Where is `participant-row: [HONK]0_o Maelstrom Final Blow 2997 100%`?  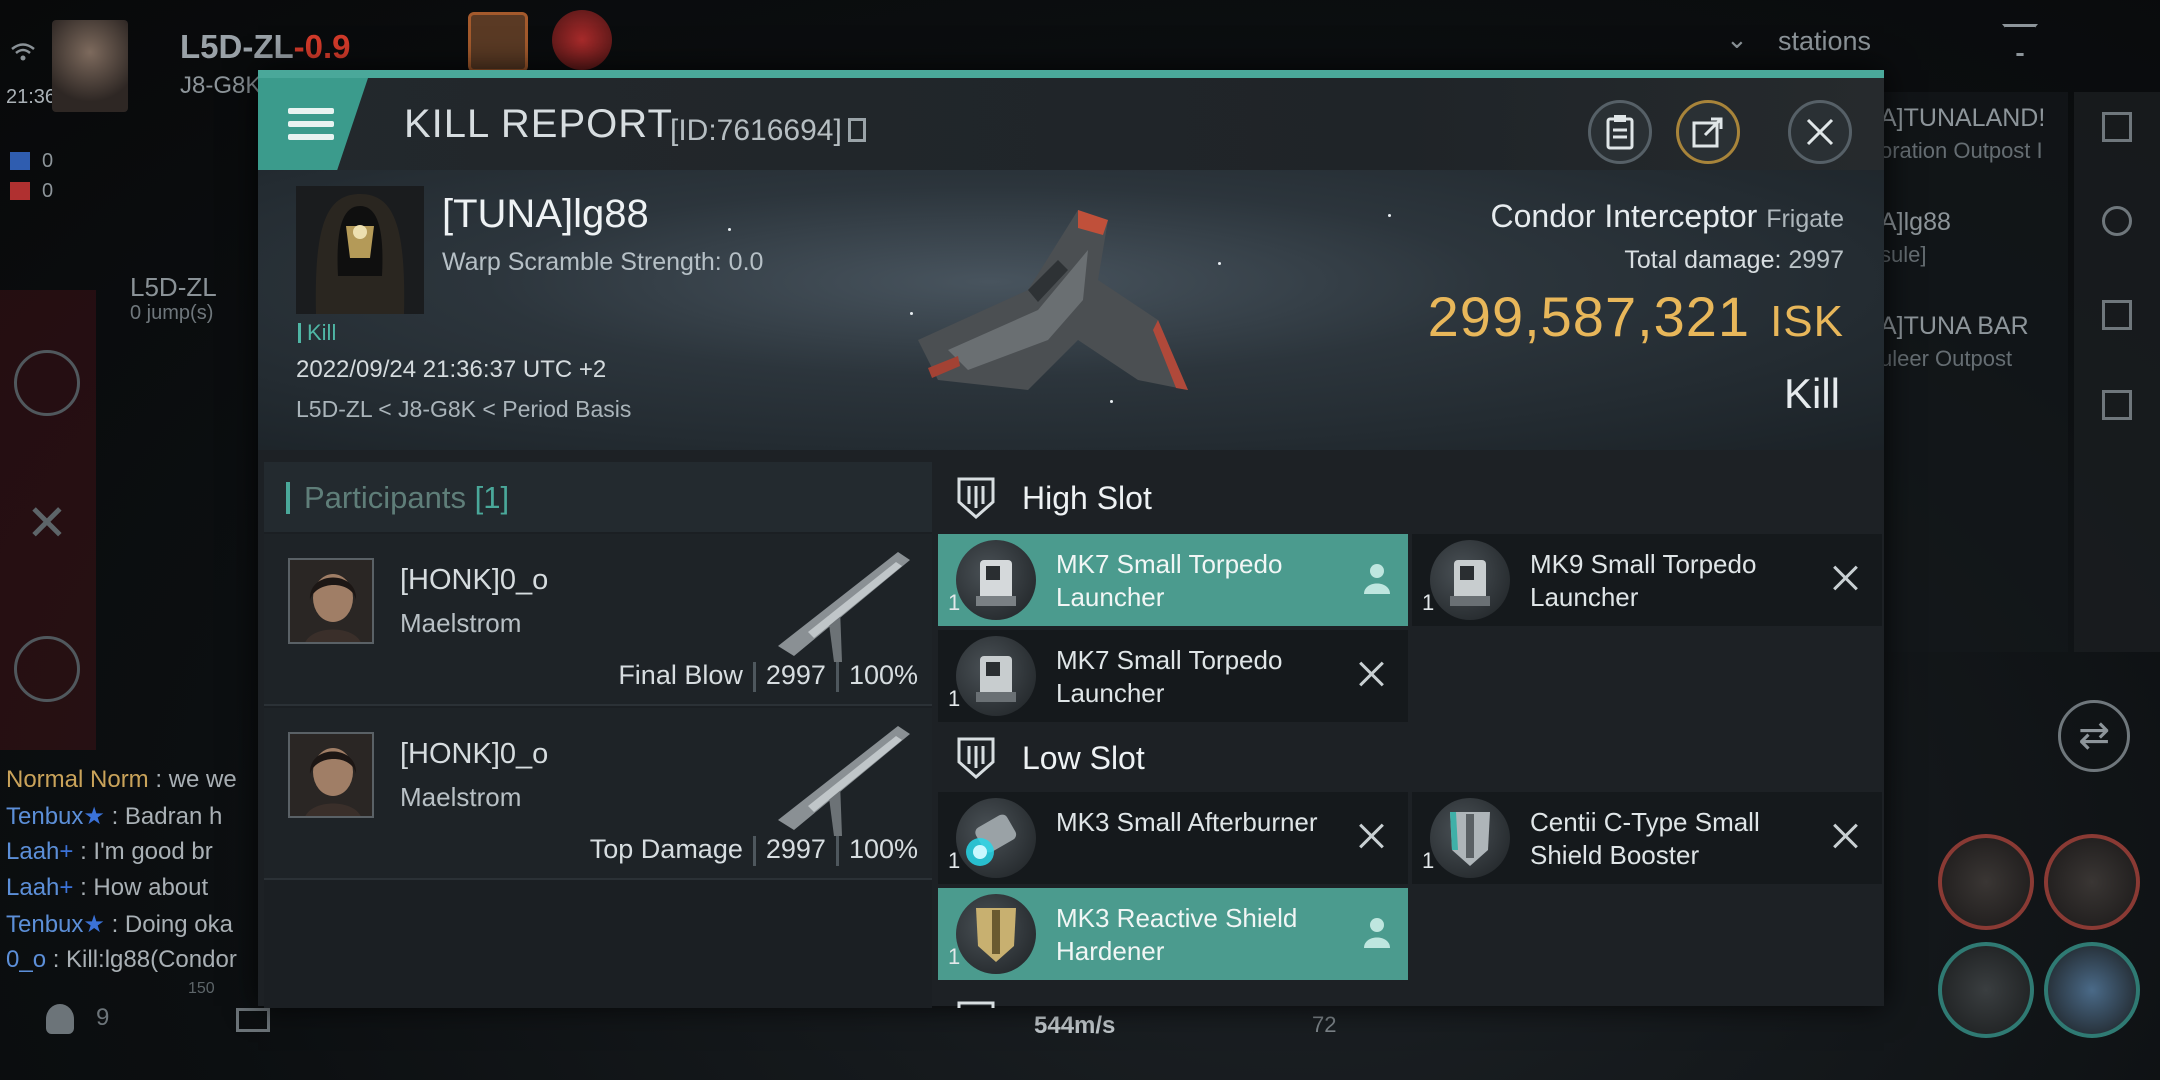 participant-row: [HONK]0_o Maelstrom Final Blow 2997 100% is located at coordinates (598, 620).